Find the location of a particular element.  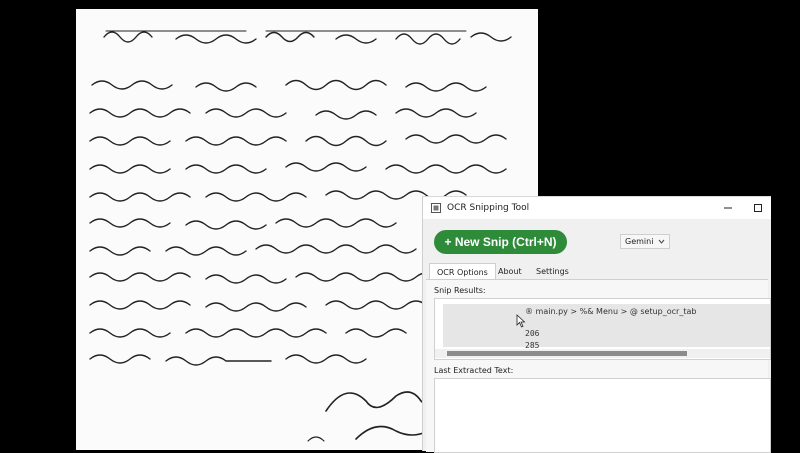

tab-settings: Settings is located at coordinates (552, 271).